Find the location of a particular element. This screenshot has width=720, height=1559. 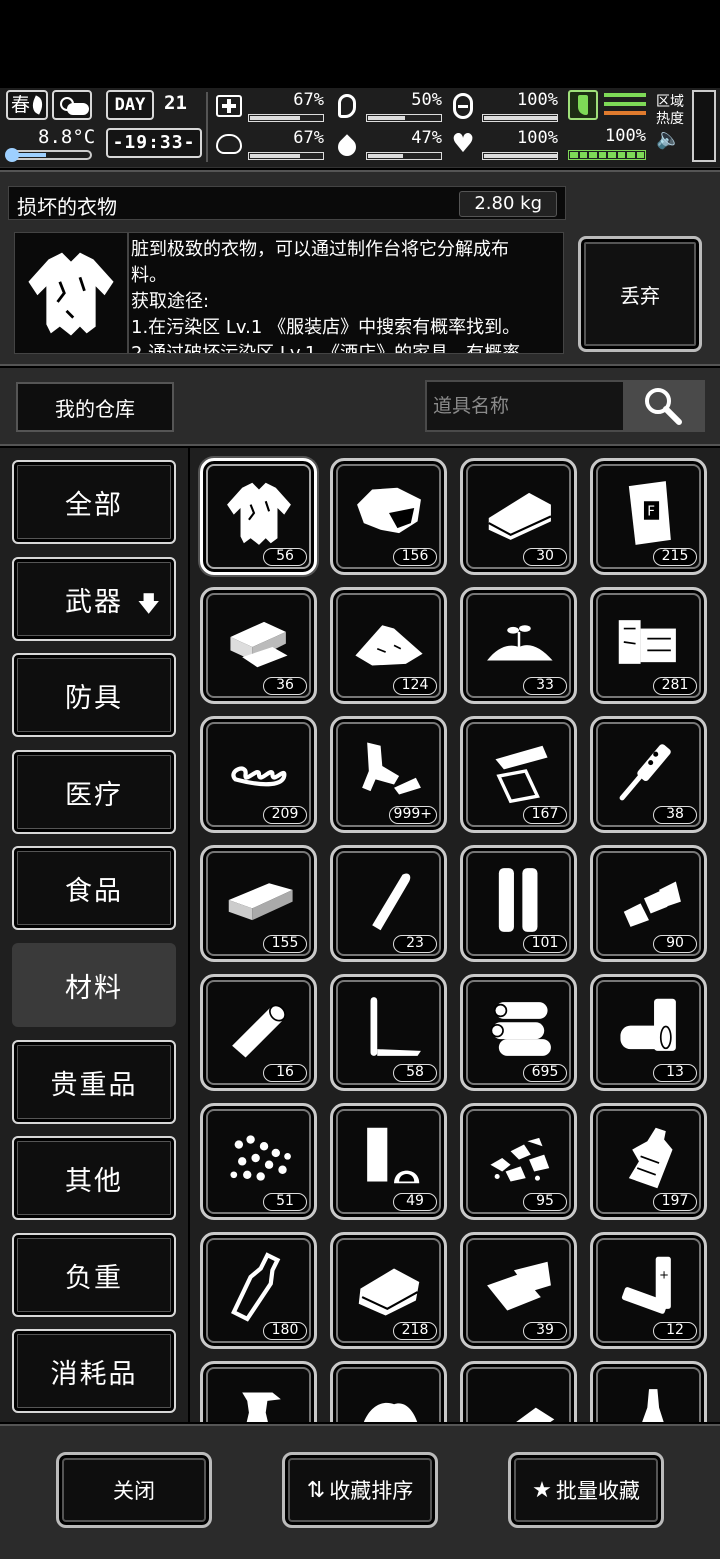

category-load: 负重 is located at coordinates (94, 1275).